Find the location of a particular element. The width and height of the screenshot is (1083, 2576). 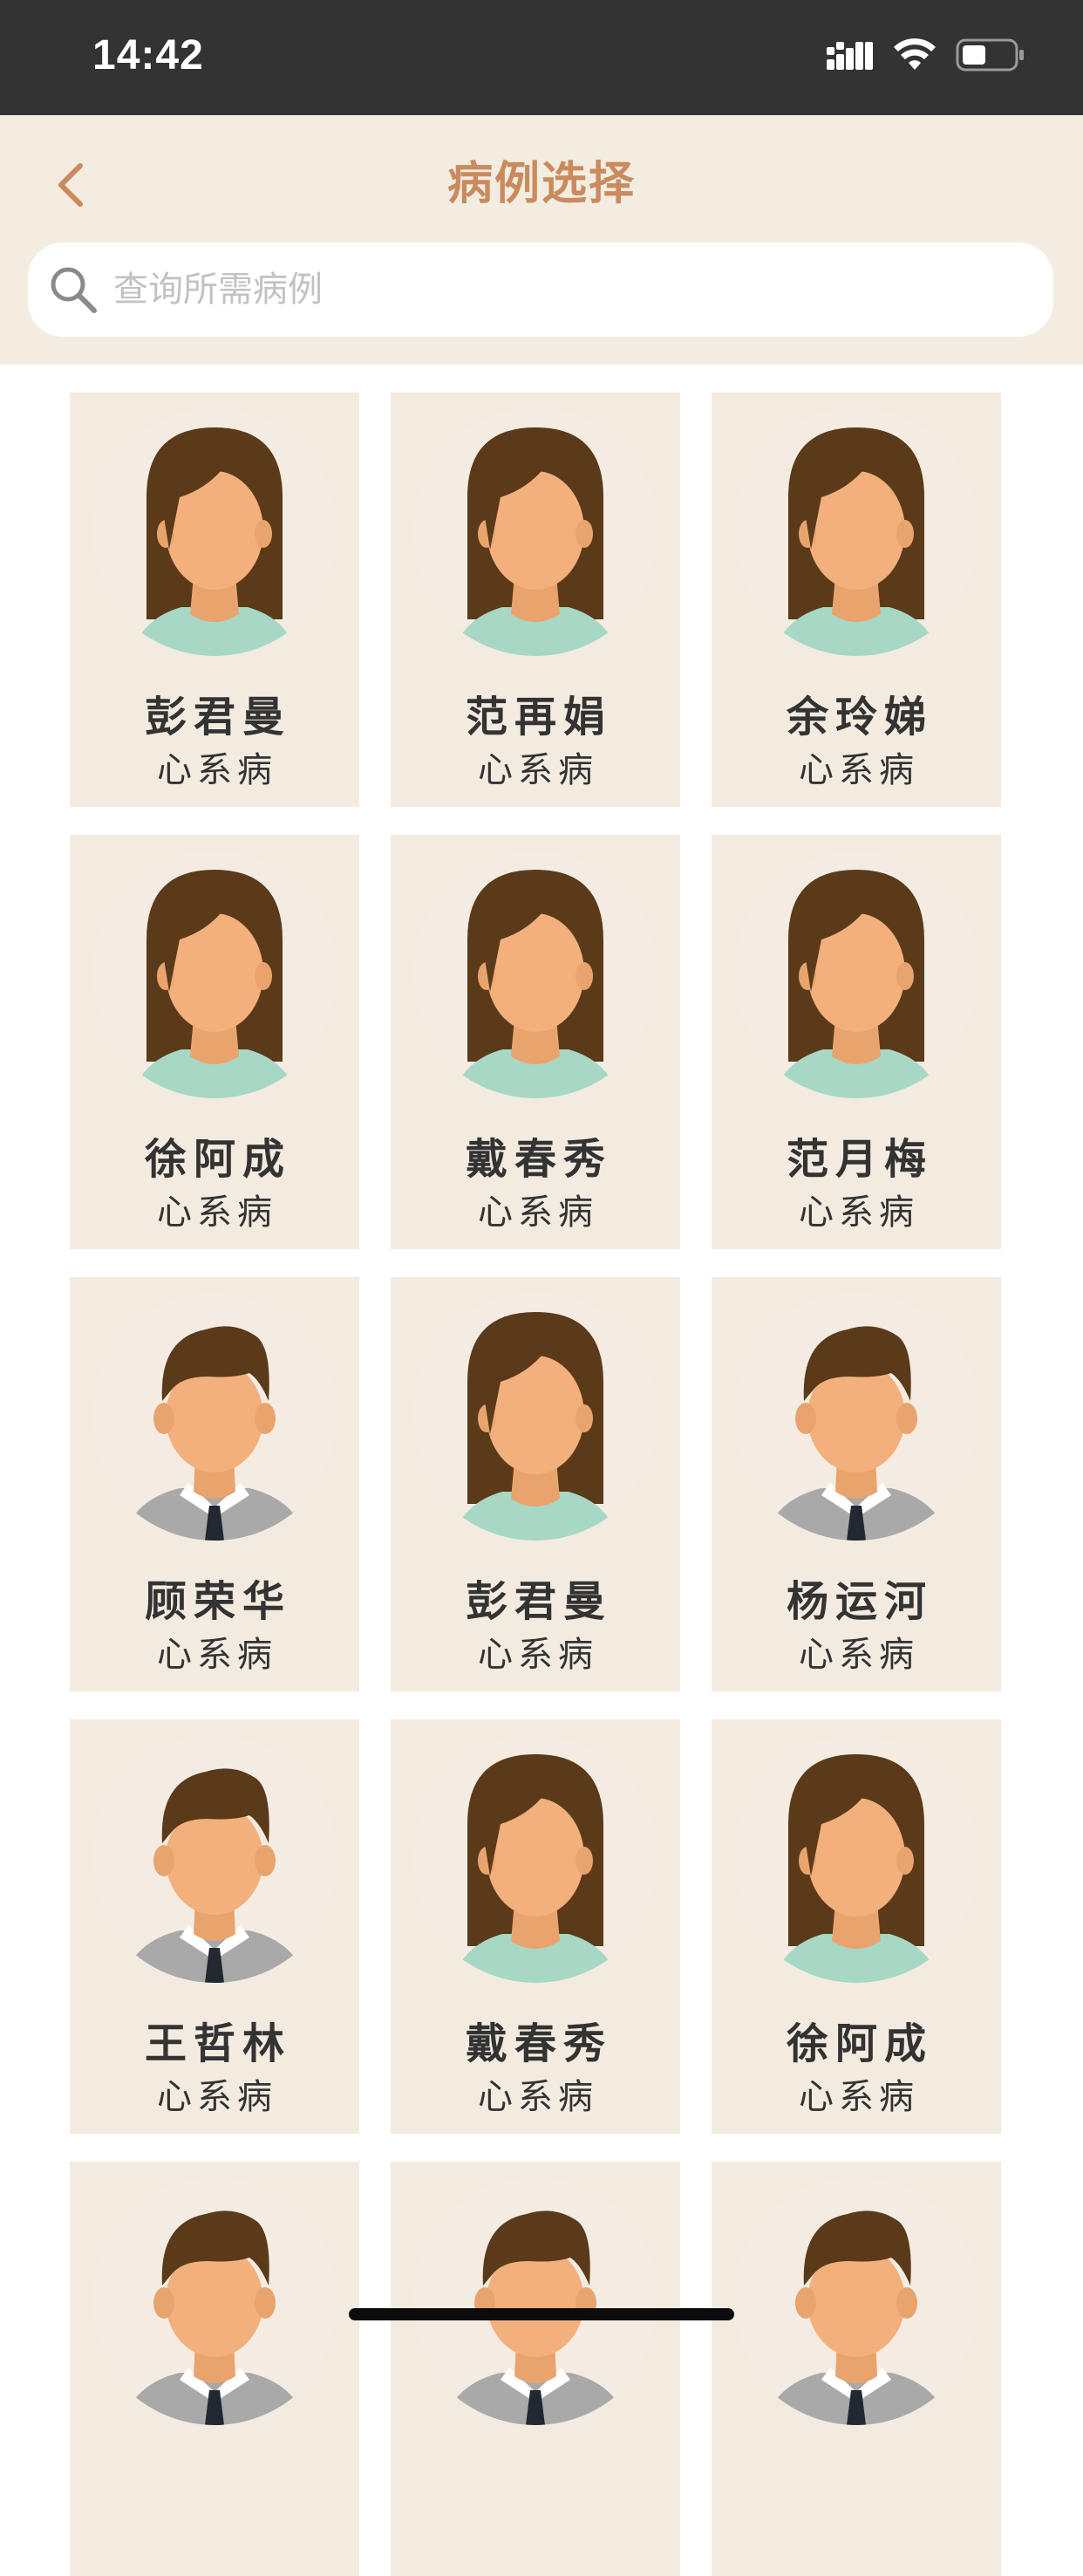

home-indicator is located at coordinates (541, 2314).